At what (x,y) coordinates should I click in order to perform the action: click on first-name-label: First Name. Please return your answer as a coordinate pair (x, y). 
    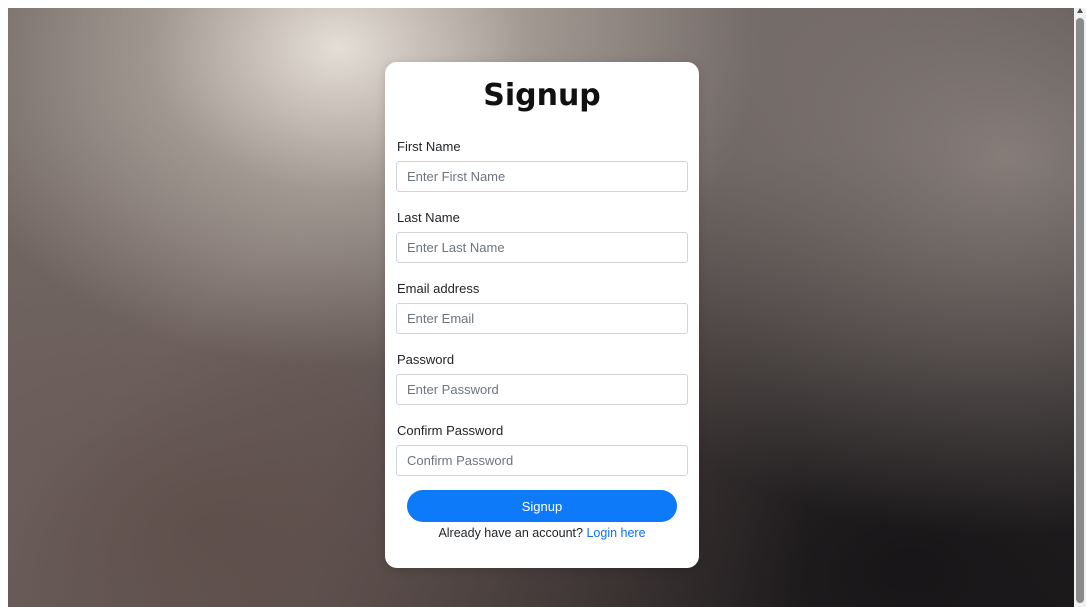
    Looking at the image, I should click on (429, 146).